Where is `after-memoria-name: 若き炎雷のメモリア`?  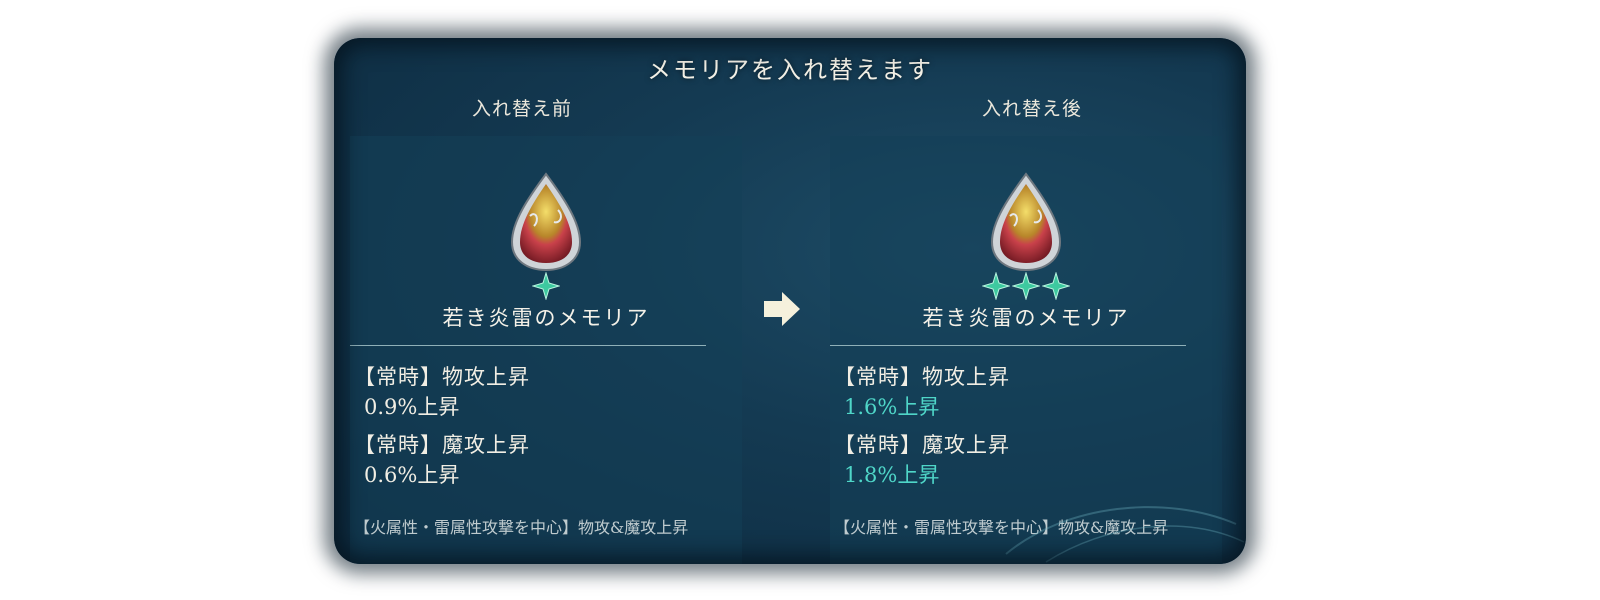 after-memoria-name: 若き炎雷のメモリア is located at coordinates (1026, 318).